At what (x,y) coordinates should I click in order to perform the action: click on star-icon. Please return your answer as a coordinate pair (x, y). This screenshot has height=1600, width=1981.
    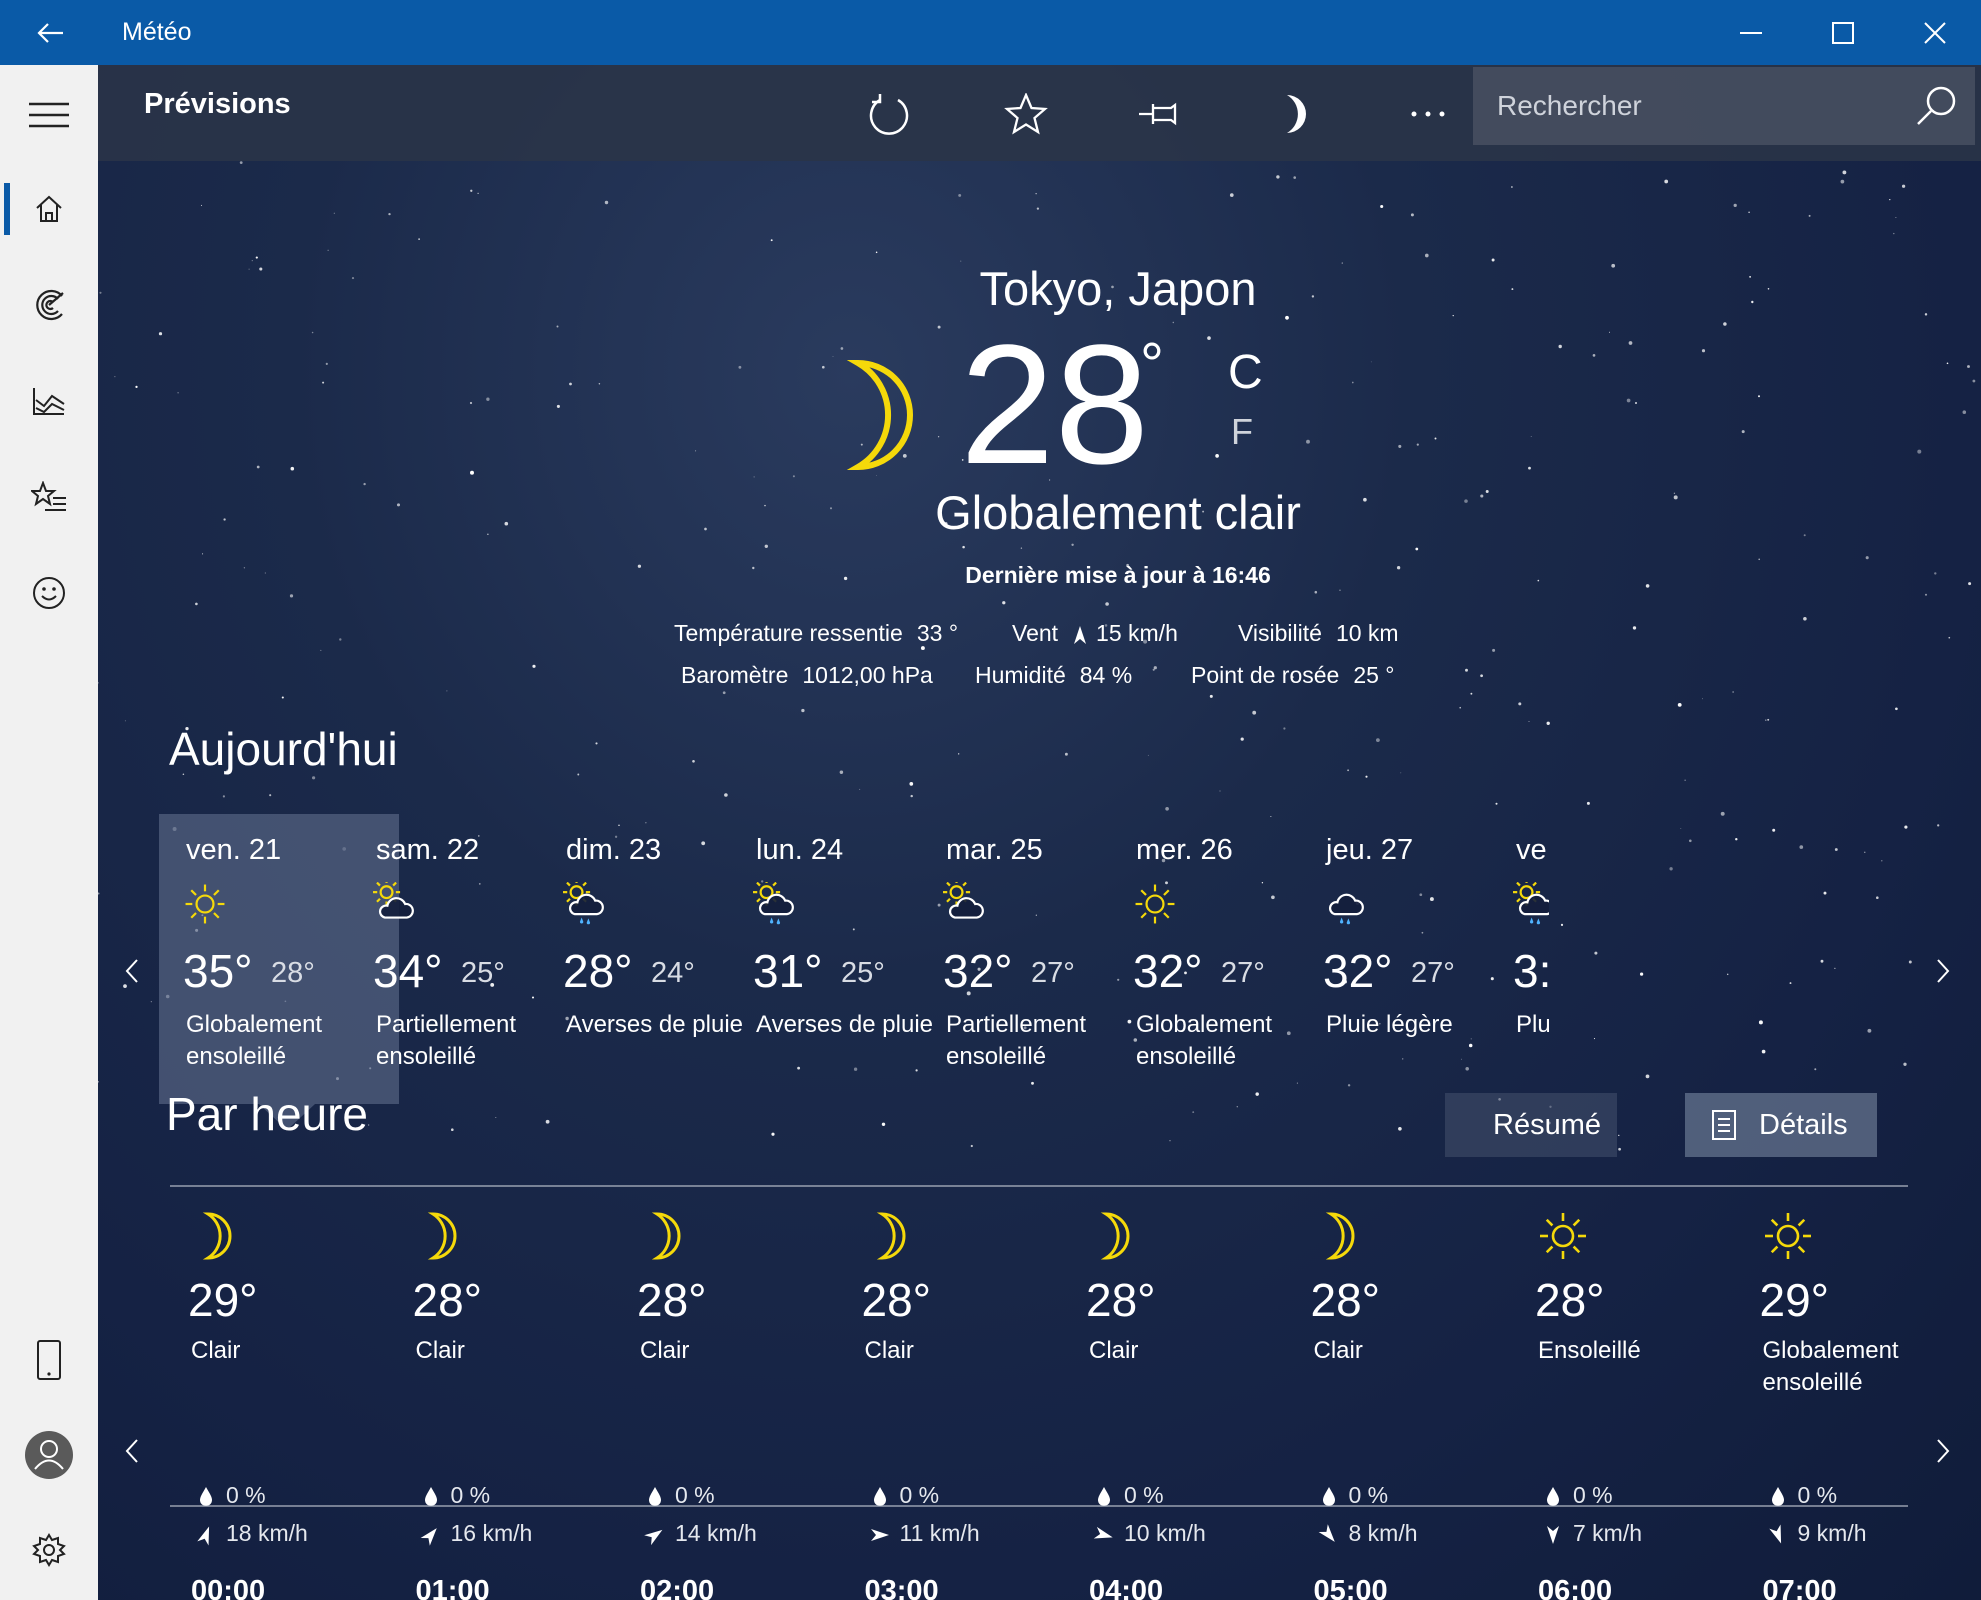
    Looking at the image, I should click on (1026, 114).